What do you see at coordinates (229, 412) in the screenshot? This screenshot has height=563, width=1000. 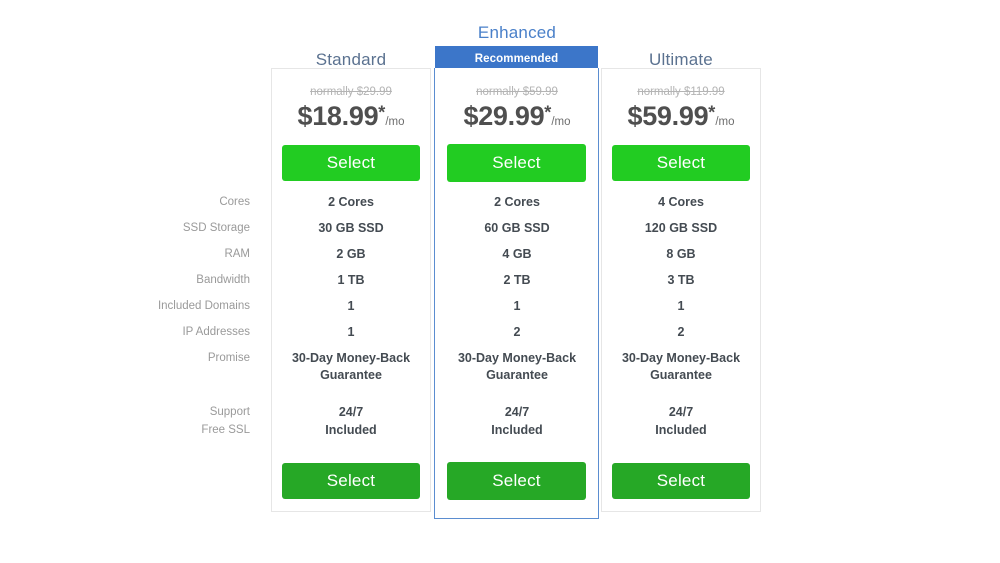 I see `feature-label-support: Support` at bounding box center [229, 412].